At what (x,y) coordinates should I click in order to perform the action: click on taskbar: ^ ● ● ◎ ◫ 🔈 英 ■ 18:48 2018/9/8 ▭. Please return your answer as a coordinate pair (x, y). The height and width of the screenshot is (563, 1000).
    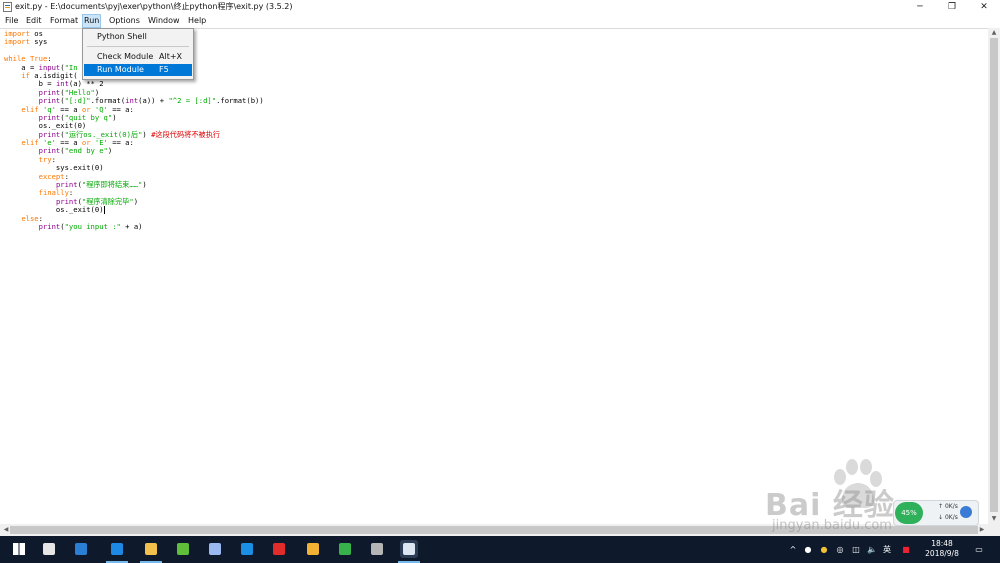
    Looking at the image, I should click on (500, 549).